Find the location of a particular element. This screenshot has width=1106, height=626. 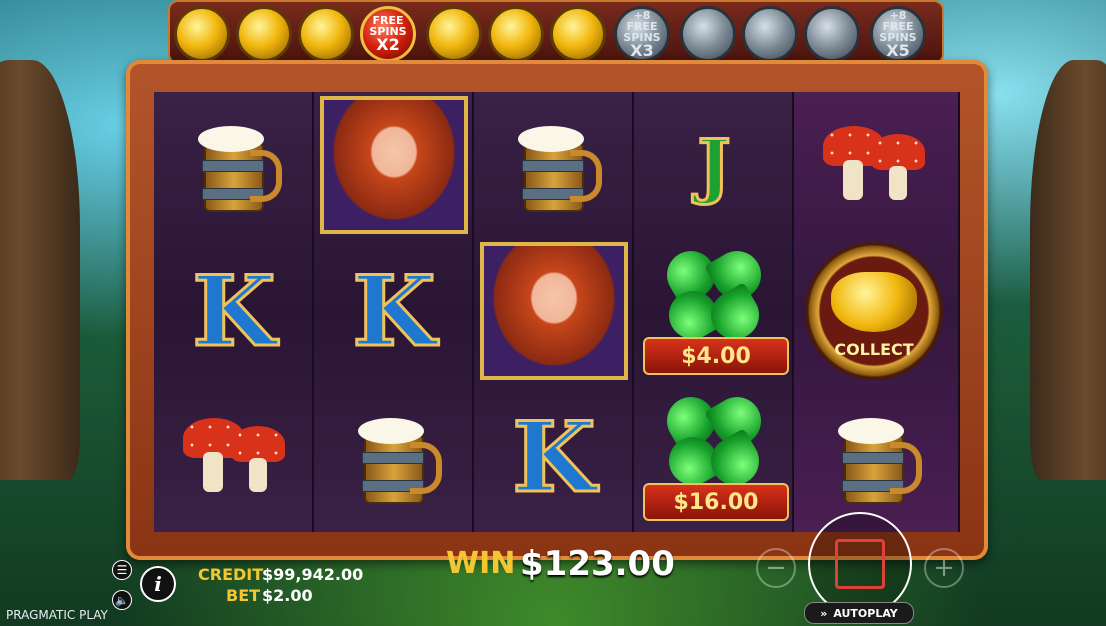

meter-freespins-x5: +8 FREE SPINS X5 is located at coordinates (898, 34).